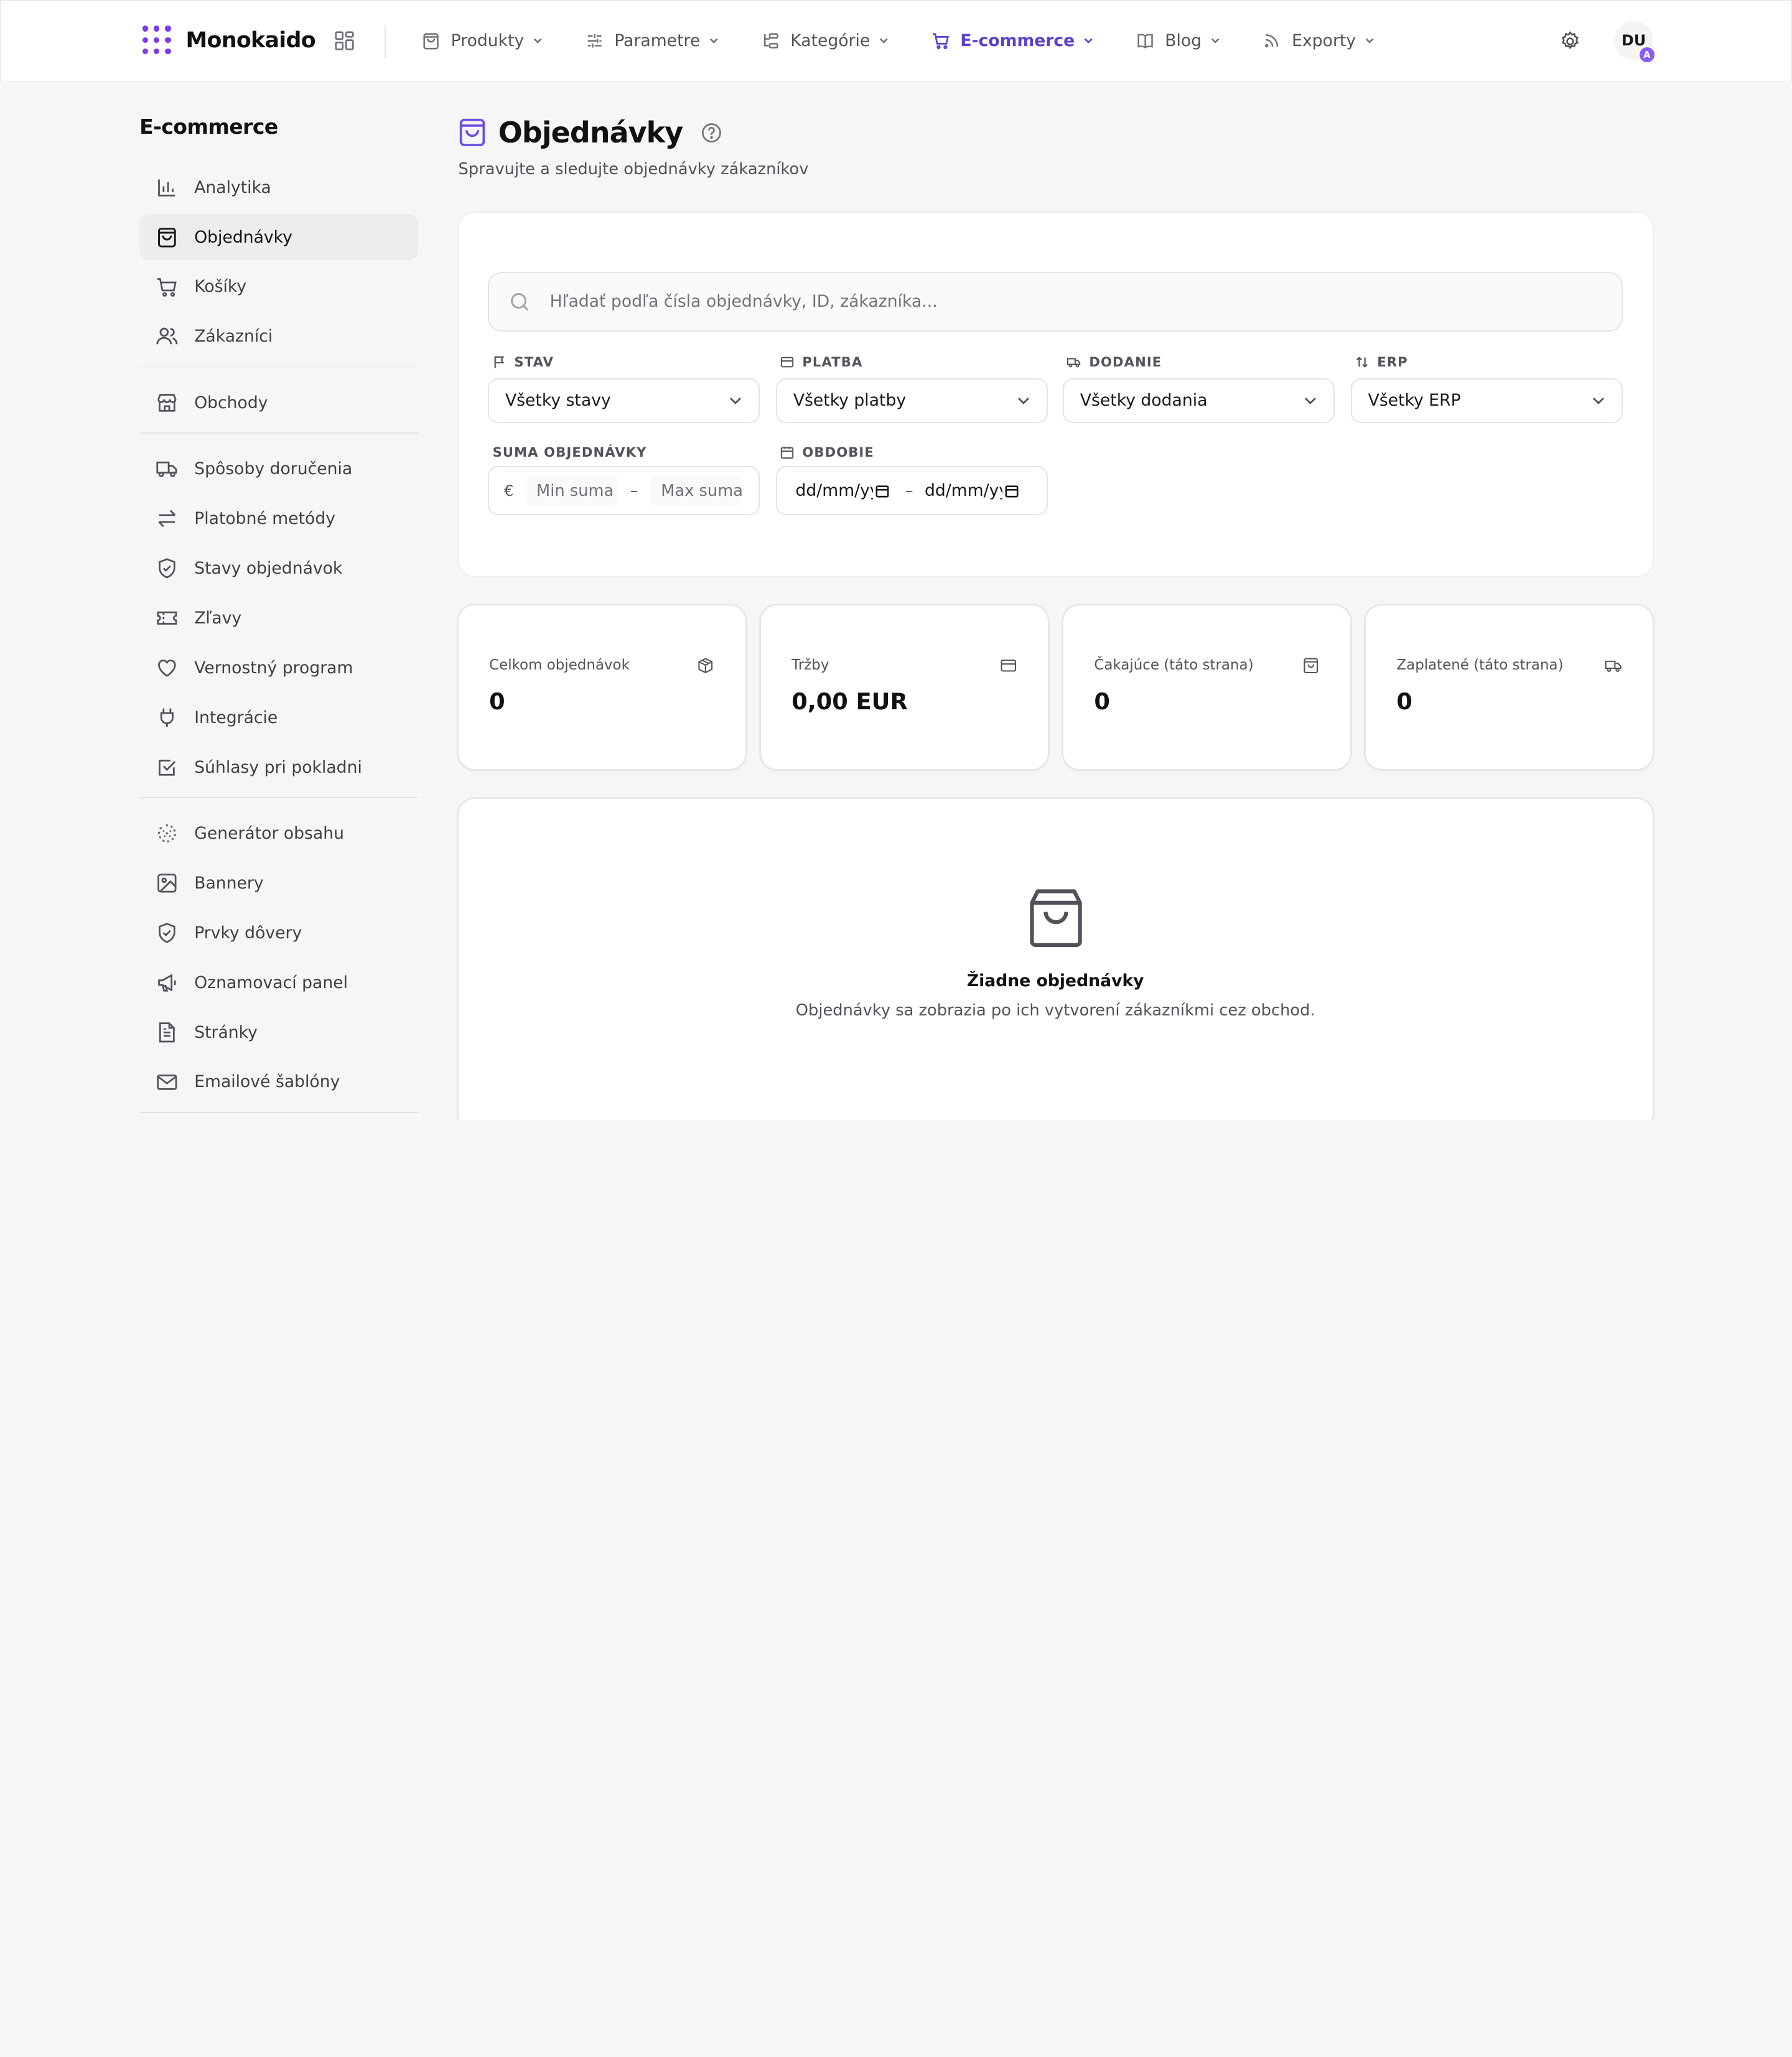 The image size is (1792, 2057). I want to click on sidebar-item-label: Vernostný program, so click(273, 668).